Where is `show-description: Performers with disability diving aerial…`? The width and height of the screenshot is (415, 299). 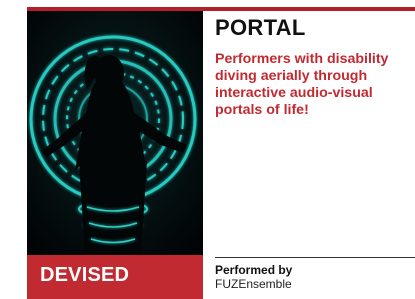
show-description: Performers with disability diving aerial… is located at coordinates (302, 84).